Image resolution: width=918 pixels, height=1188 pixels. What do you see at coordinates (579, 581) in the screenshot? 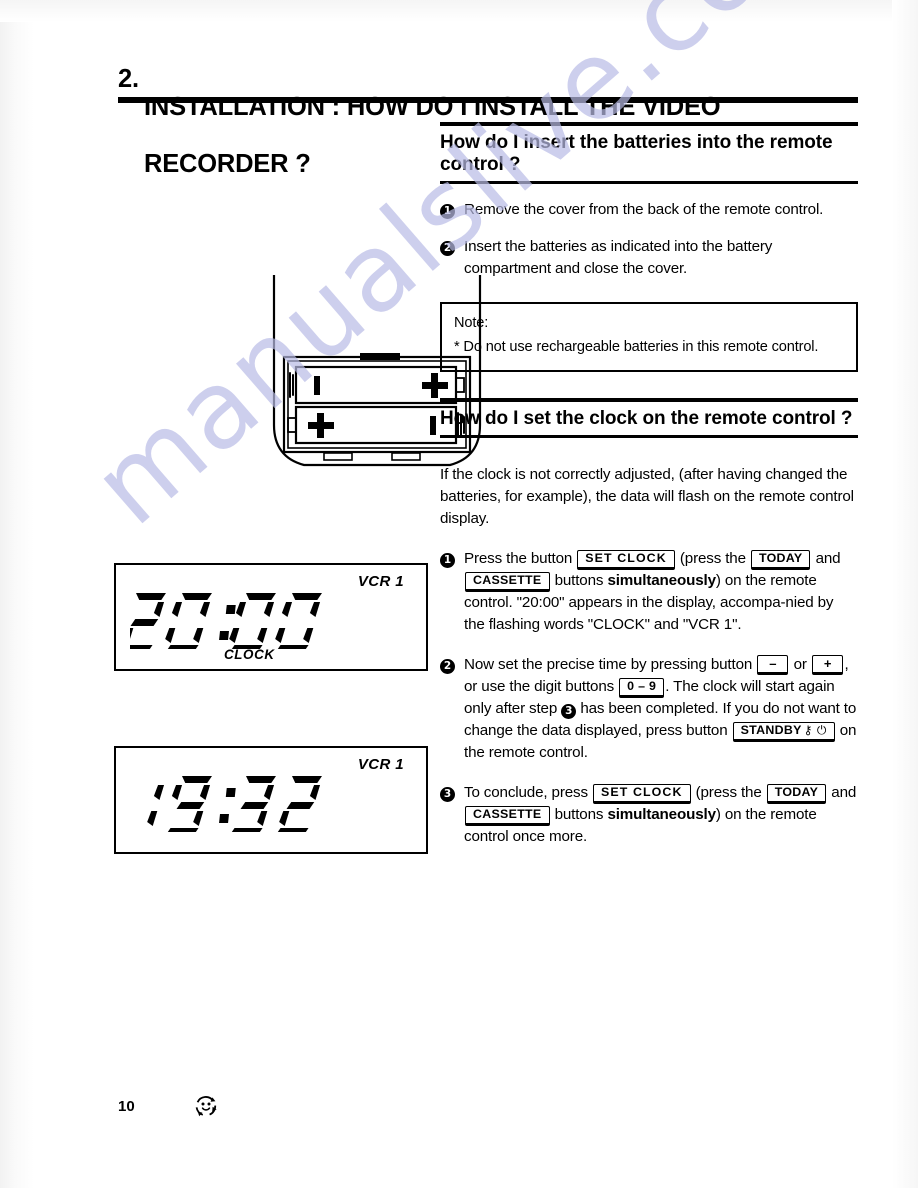
I see `step1-part-4: buttons` at bounding box center [579, 581].